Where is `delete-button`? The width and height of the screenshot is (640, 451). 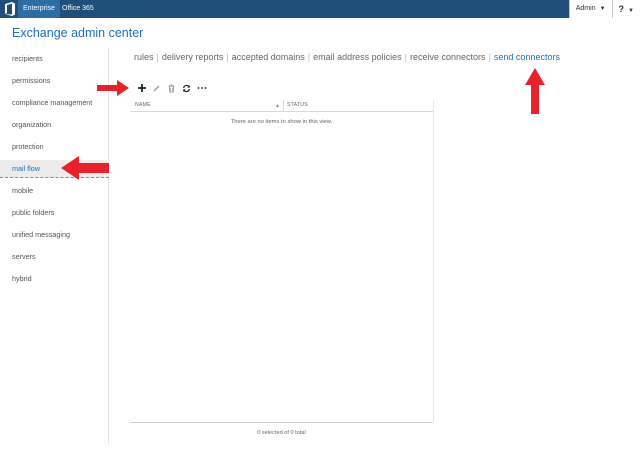 delete-button is located at coordinates (171, 88).